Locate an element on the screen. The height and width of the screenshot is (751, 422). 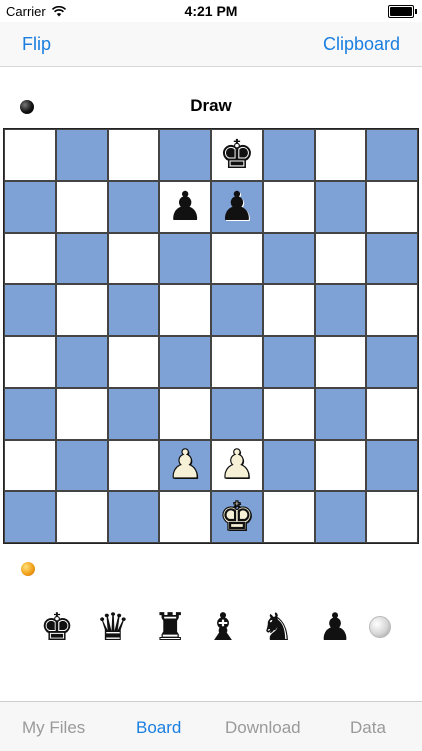
square-h6 is located at coordinates (392, 258).